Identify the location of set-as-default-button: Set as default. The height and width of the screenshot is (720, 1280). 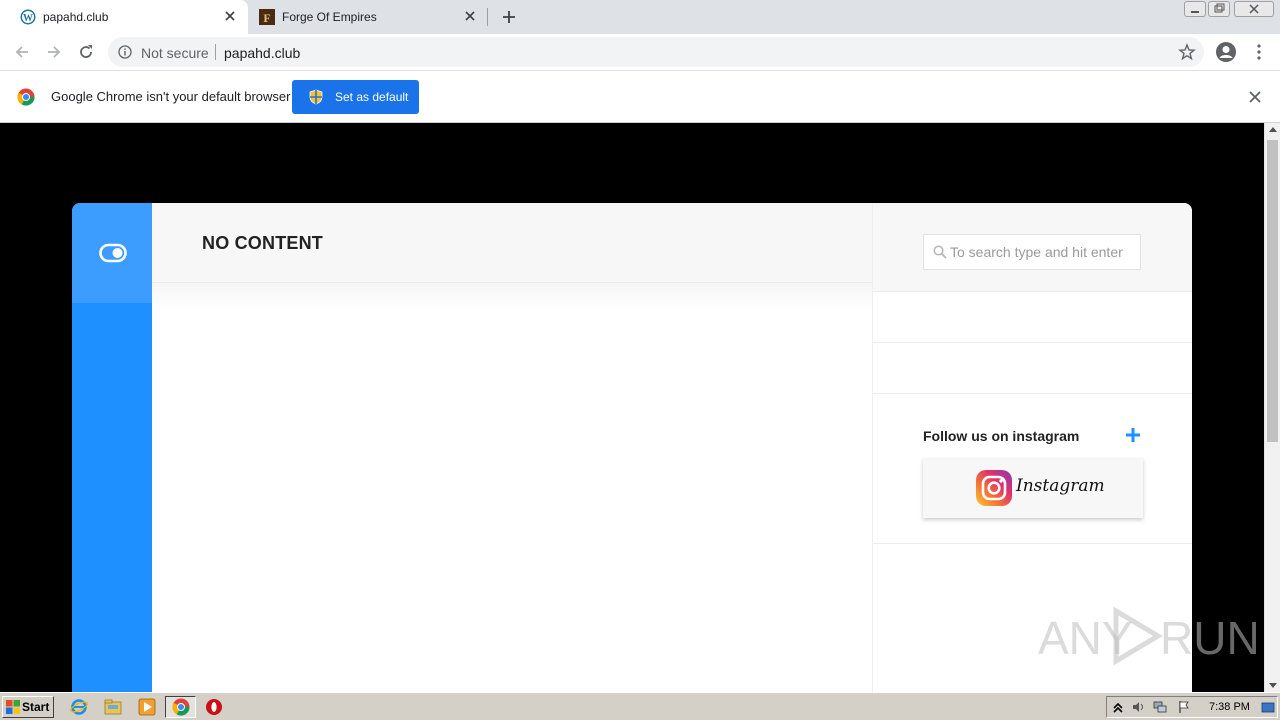
(355, 97).